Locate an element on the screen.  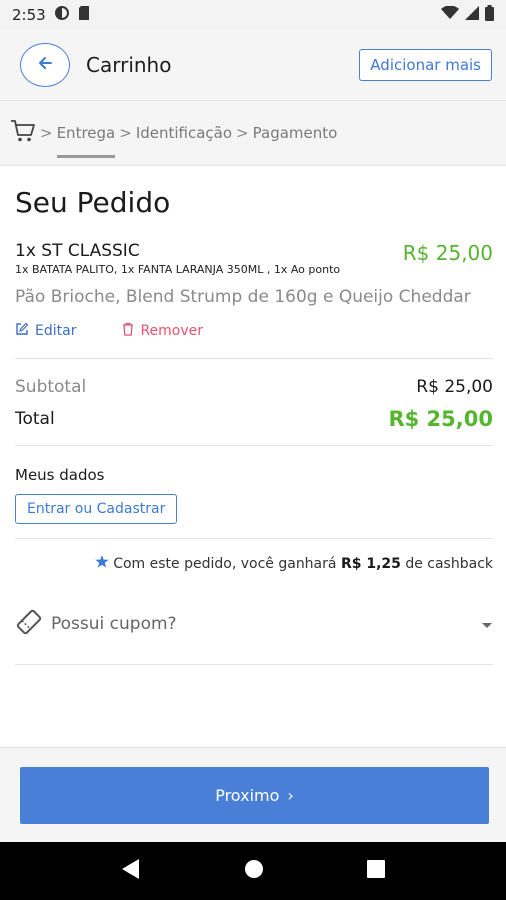
coupon-label: Possui cupom? is located at coordinates (114, 624).